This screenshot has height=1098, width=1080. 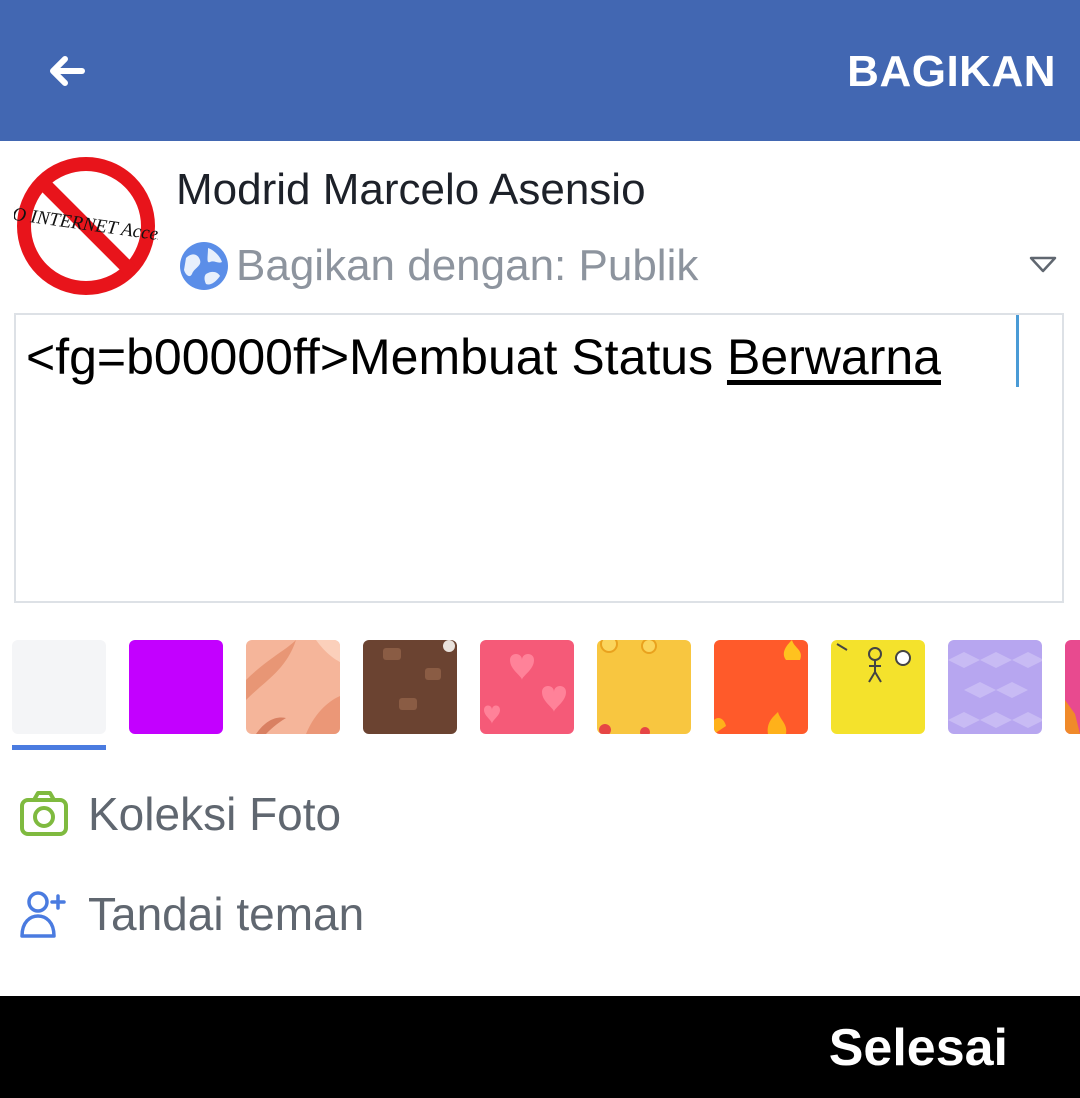 What do you see at coordinates (376, 357) in the screenshot?
I see `status-text-prefix: <fg=b00000ff>Membuat Status` at bounding box center [376, 357].